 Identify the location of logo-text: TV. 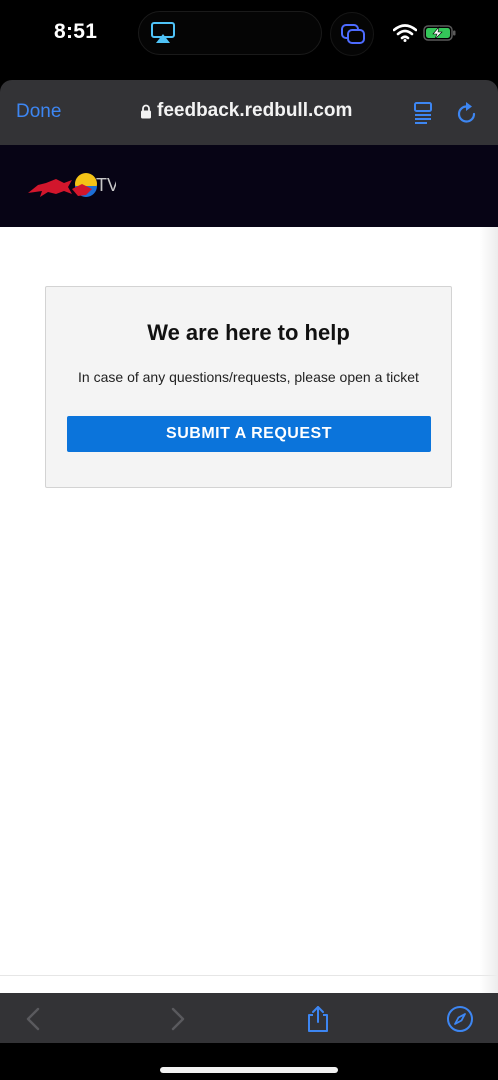
(106, 185).